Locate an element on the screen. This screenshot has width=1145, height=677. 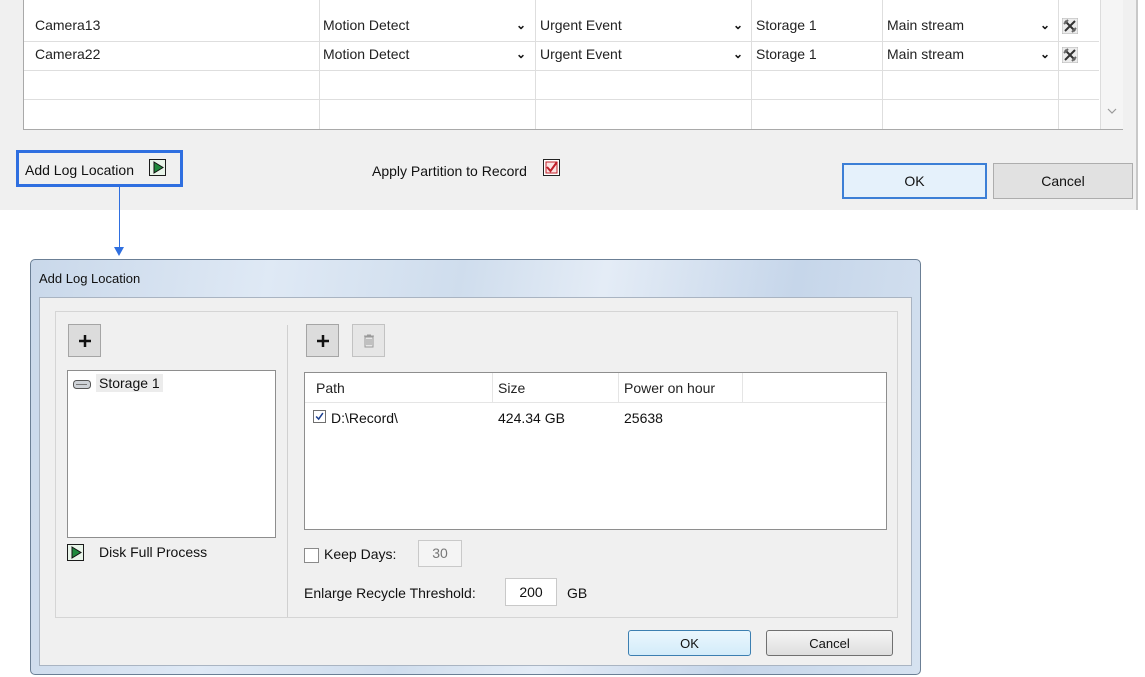
storage-item: Storage 1 is located at coordinates (129, 383).